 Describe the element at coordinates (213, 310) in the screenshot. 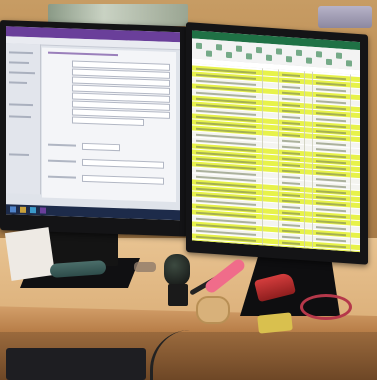

I see `tape-dispenser-icon` at that location.